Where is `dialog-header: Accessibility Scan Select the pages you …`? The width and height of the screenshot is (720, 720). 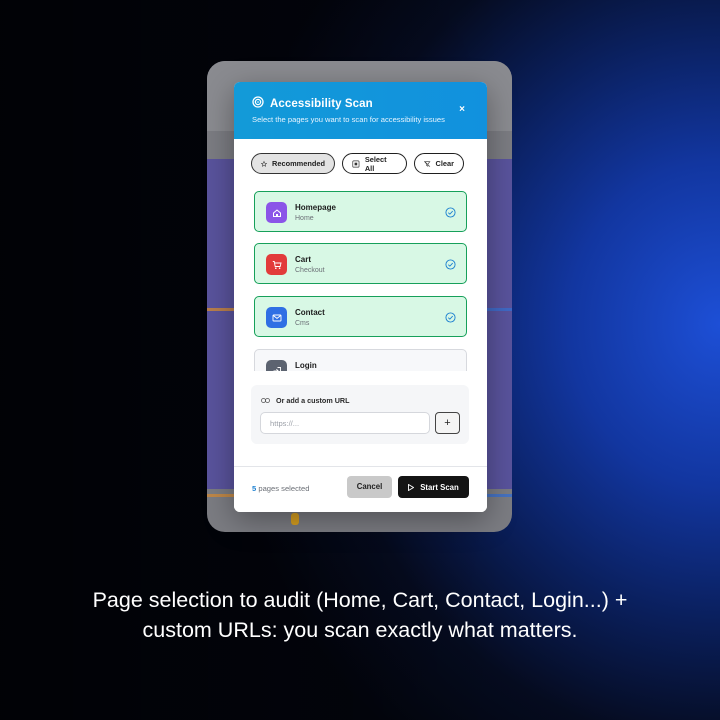
dialog-header: Accessibility Scan Select the pages you … is located at coordinates (360, 110).